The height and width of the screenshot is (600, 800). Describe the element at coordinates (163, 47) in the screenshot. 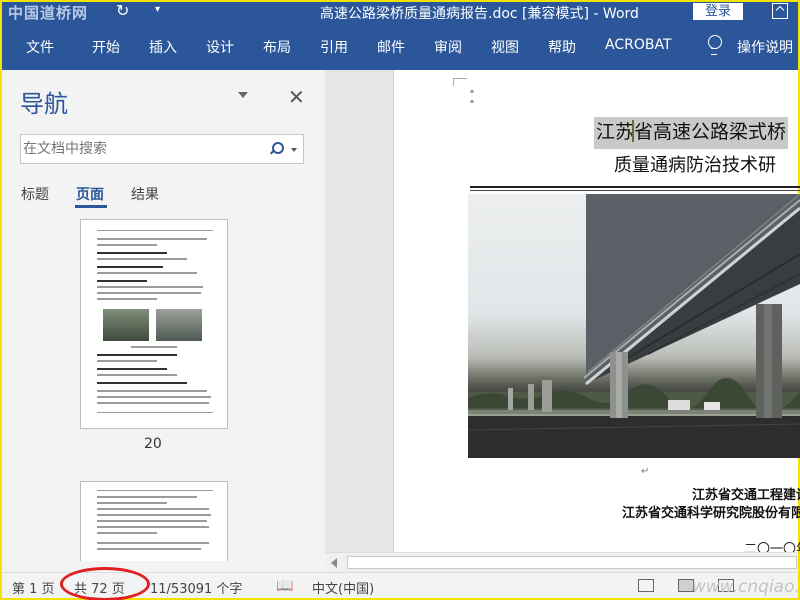

I see `tab-insert: 插入` at that location.